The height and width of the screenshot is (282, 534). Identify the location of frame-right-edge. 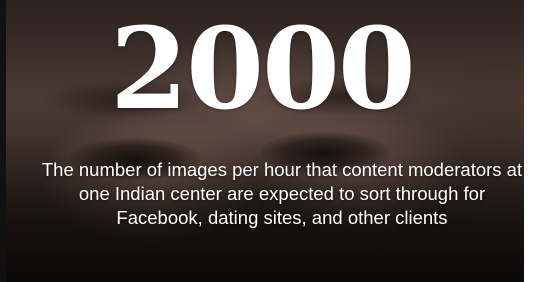
(529, 141).